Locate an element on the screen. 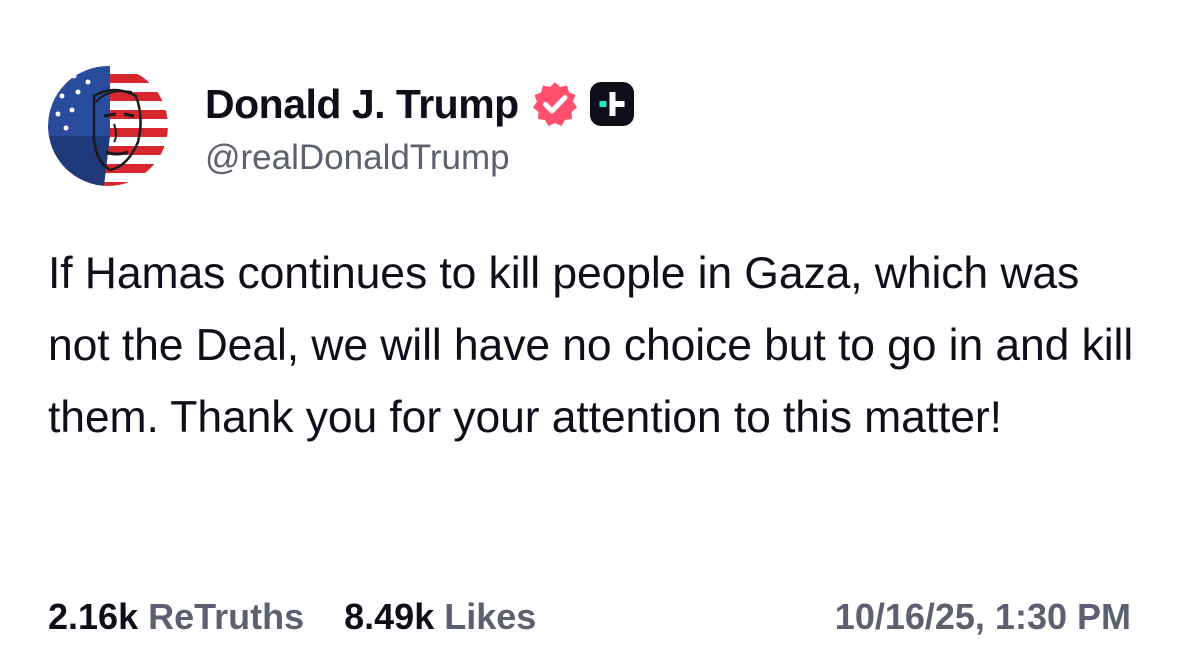 Image resolution: width=1179 pixels, height=665 pixels. verified-badge-icon is located at coordinates (555, 104).